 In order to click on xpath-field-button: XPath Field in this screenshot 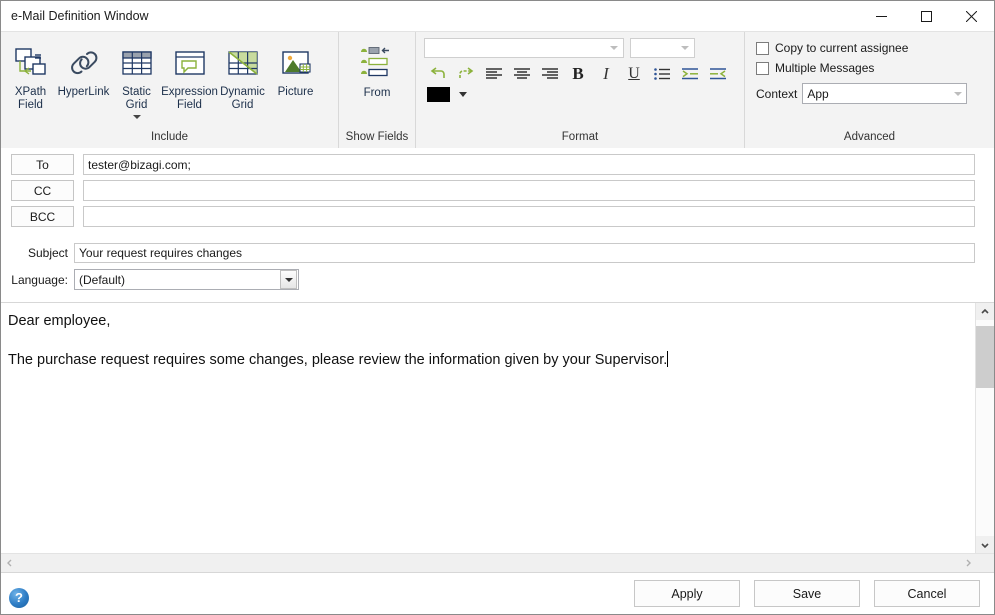, I will do `click(30, 81)`.